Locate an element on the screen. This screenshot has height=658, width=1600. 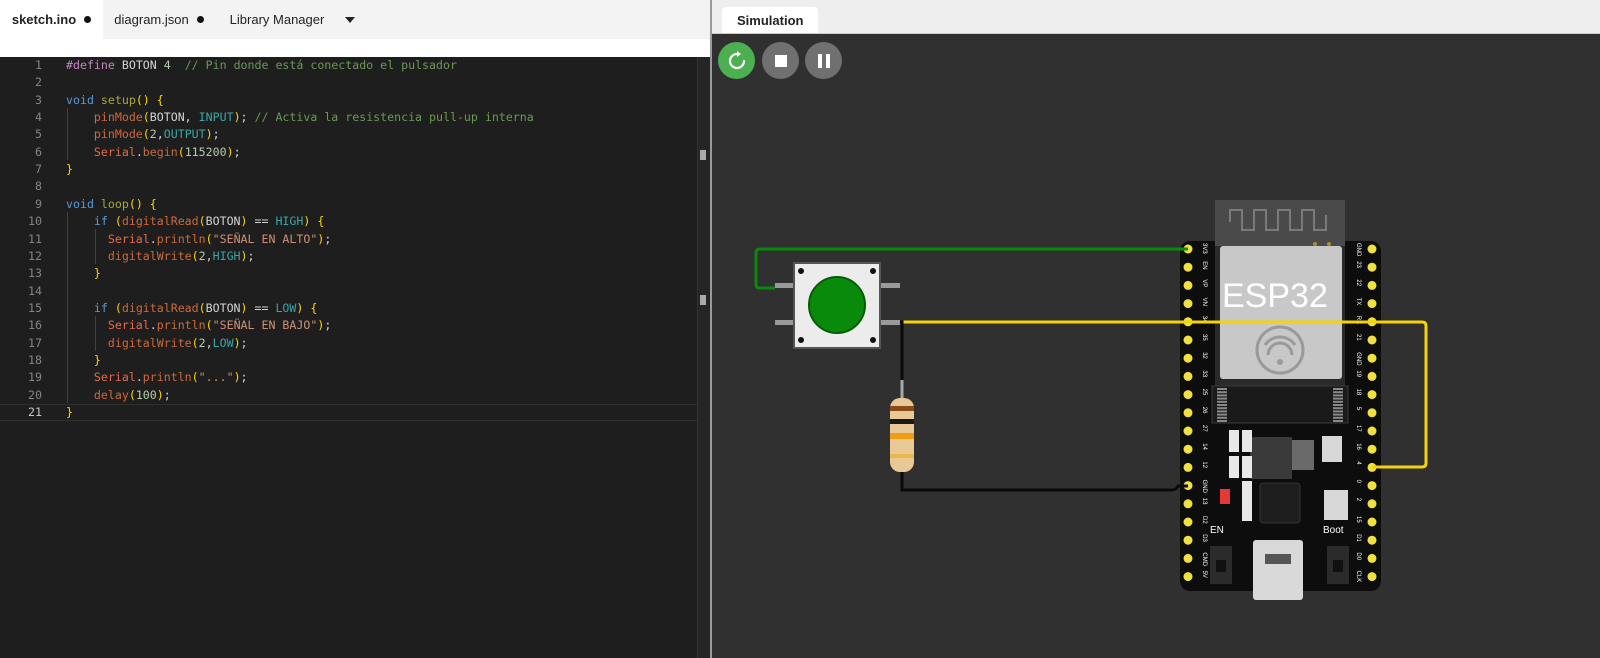
tabs-dropdown-button is located at coordinates (350, 19).